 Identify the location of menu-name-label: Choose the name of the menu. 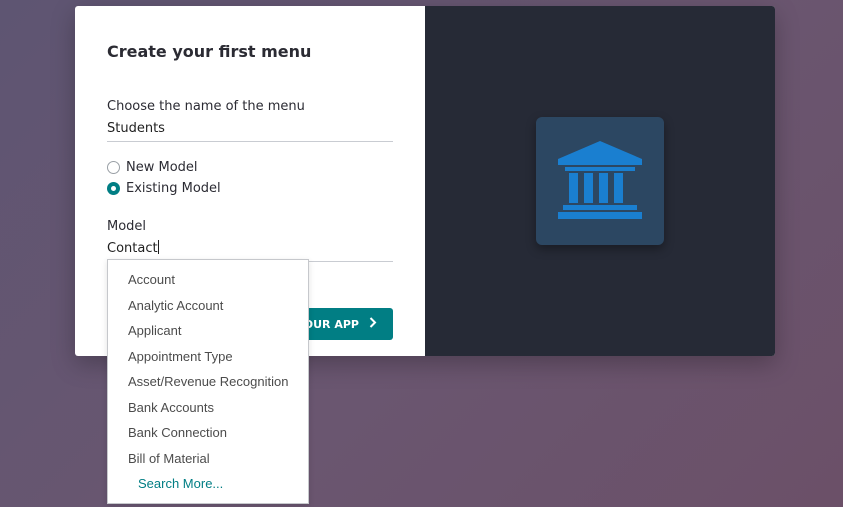
(206, 106).